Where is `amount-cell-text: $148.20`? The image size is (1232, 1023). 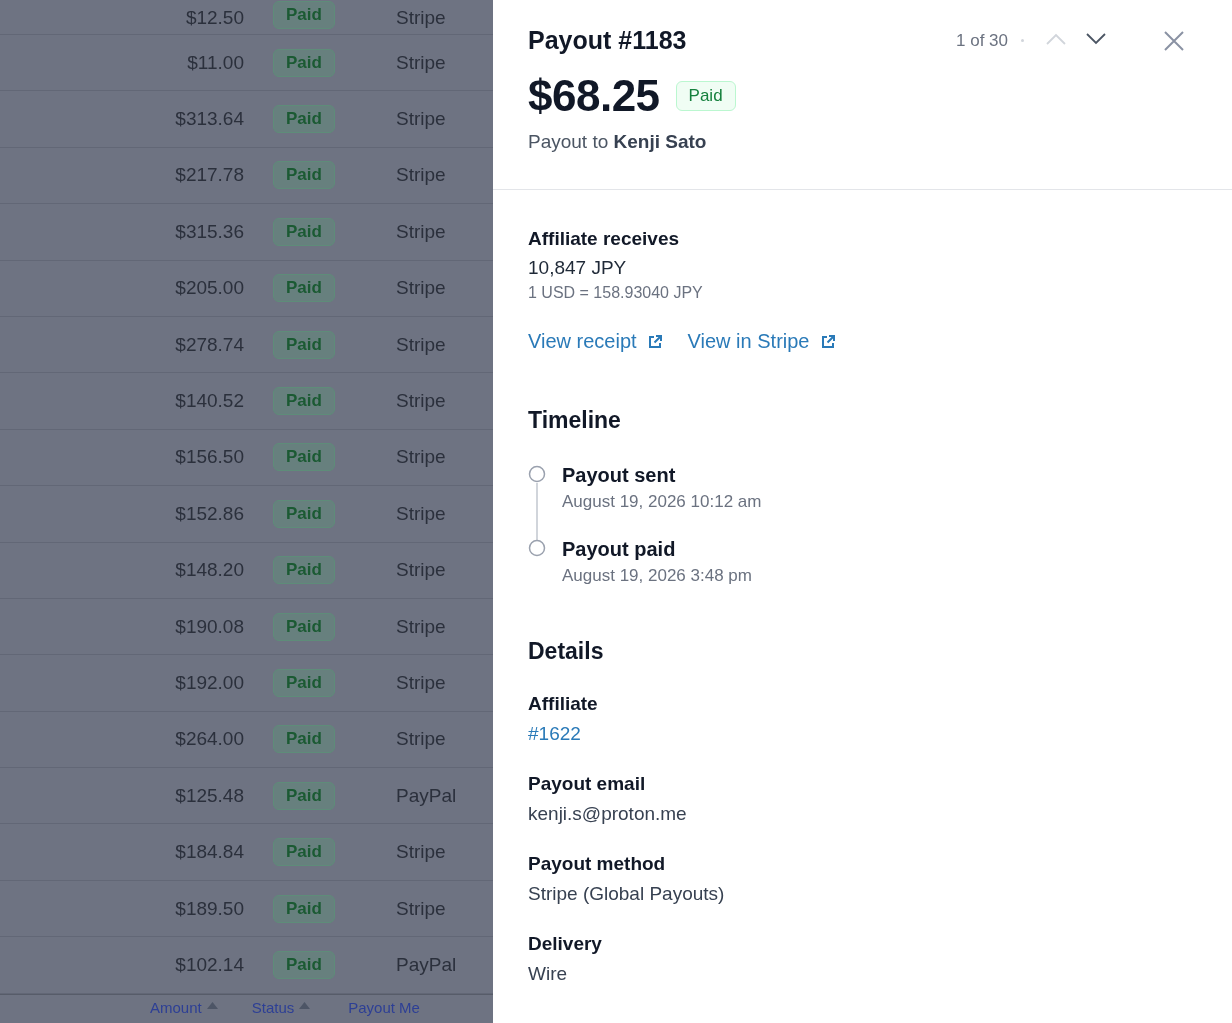 amount-cell-text: $148.20 is located at coordinates (209, 570).